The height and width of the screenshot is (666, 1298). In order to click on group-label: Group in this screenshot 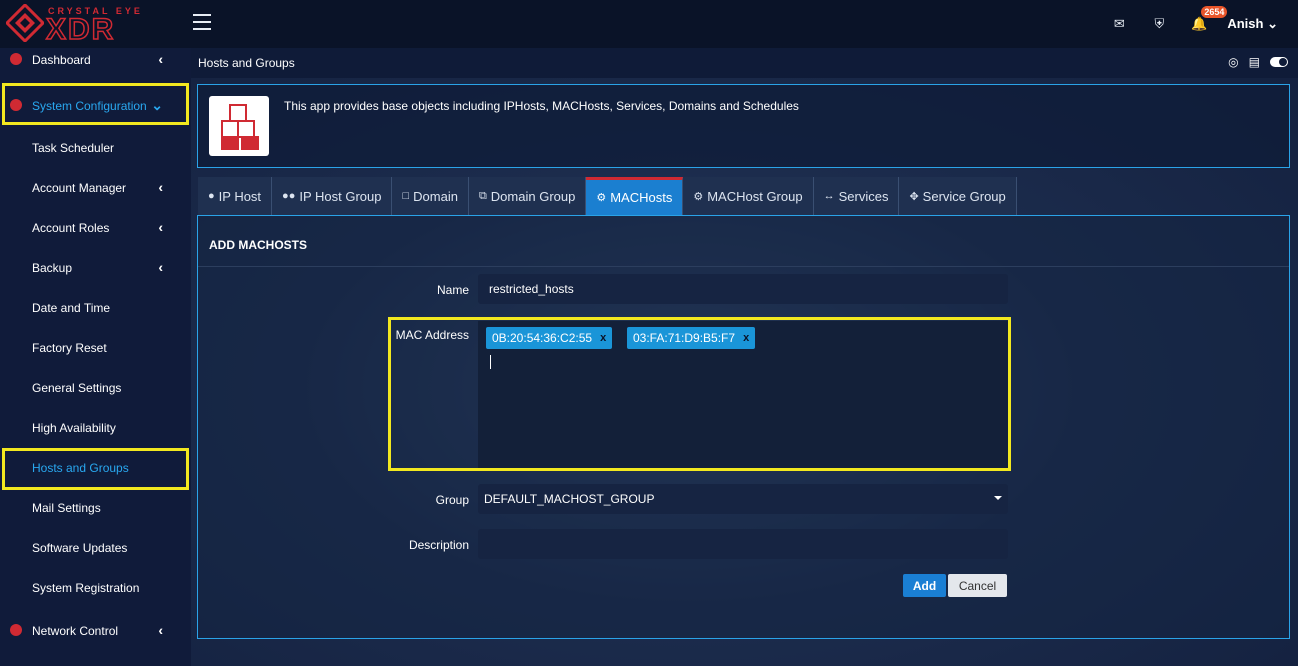, I will do `click(452, 500)`.